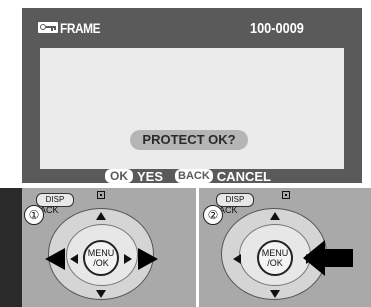 The width and height of the screenshot is (371, 307). Describe the element at coordinates (150, 176) in the screenshot. I see `yes-option: YES` at that location.